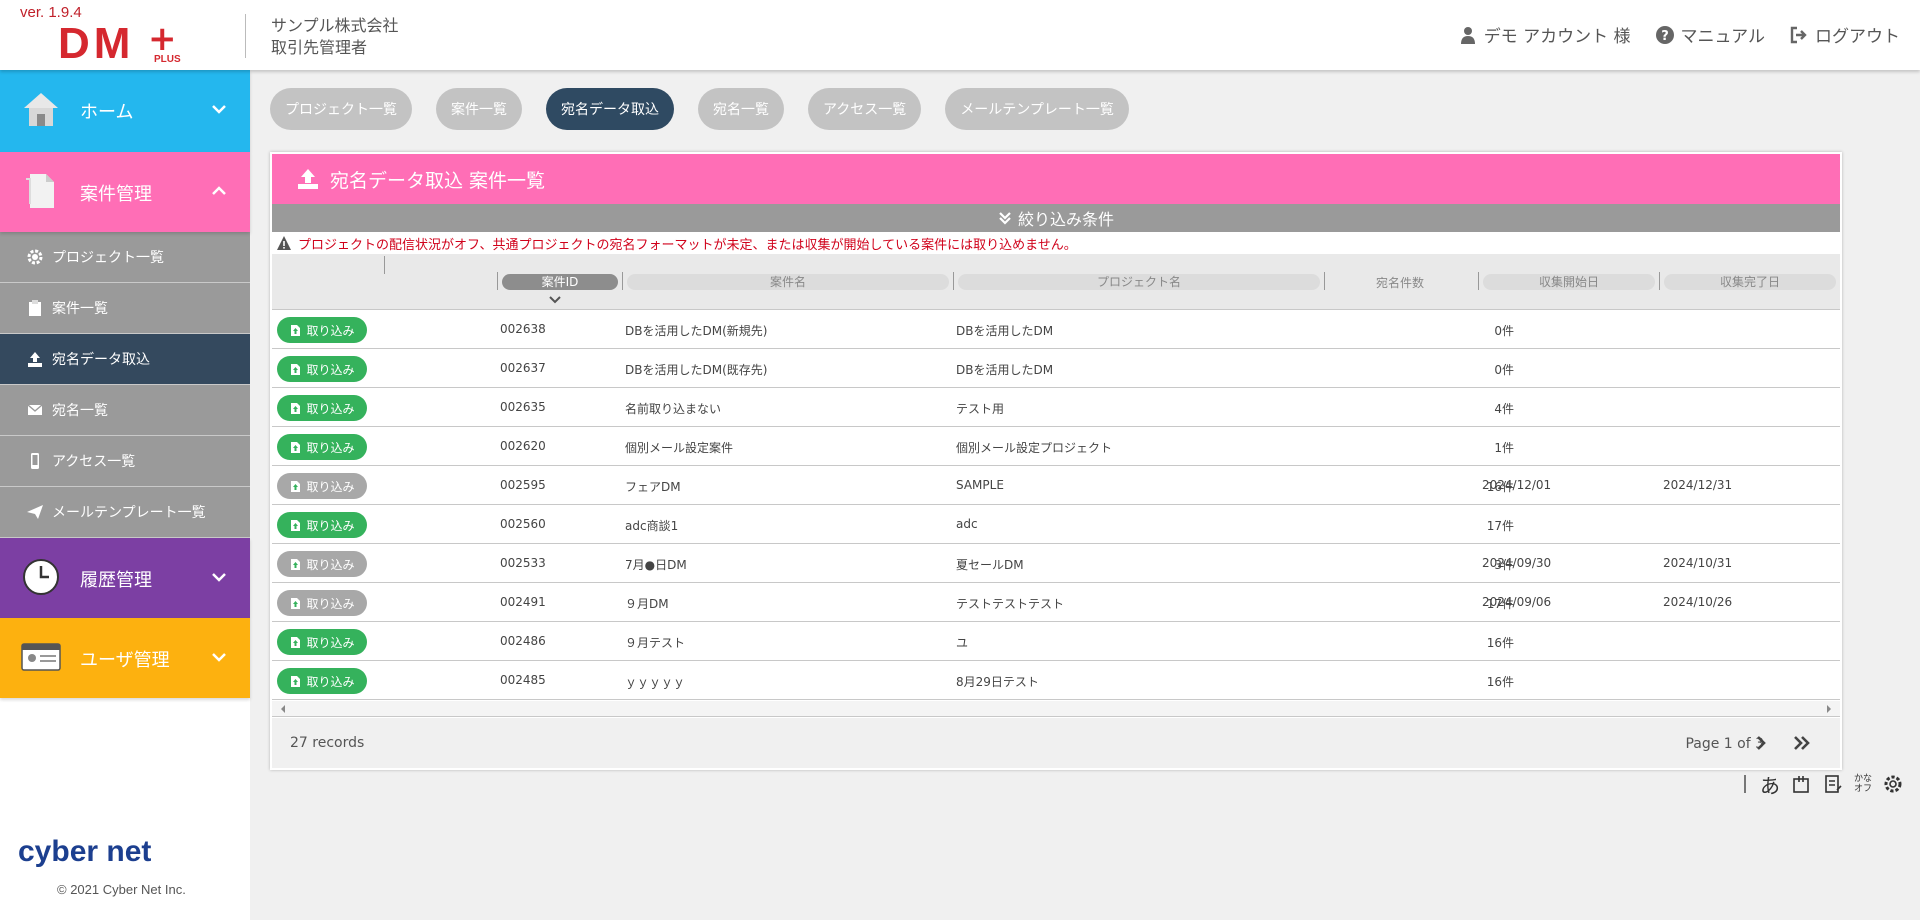 This screenshot has height=920, width=1920. What do you see at coordinates (555, 300) in the screenshot?
I see `sort-descending-icon` at bounding box center [555, 300].